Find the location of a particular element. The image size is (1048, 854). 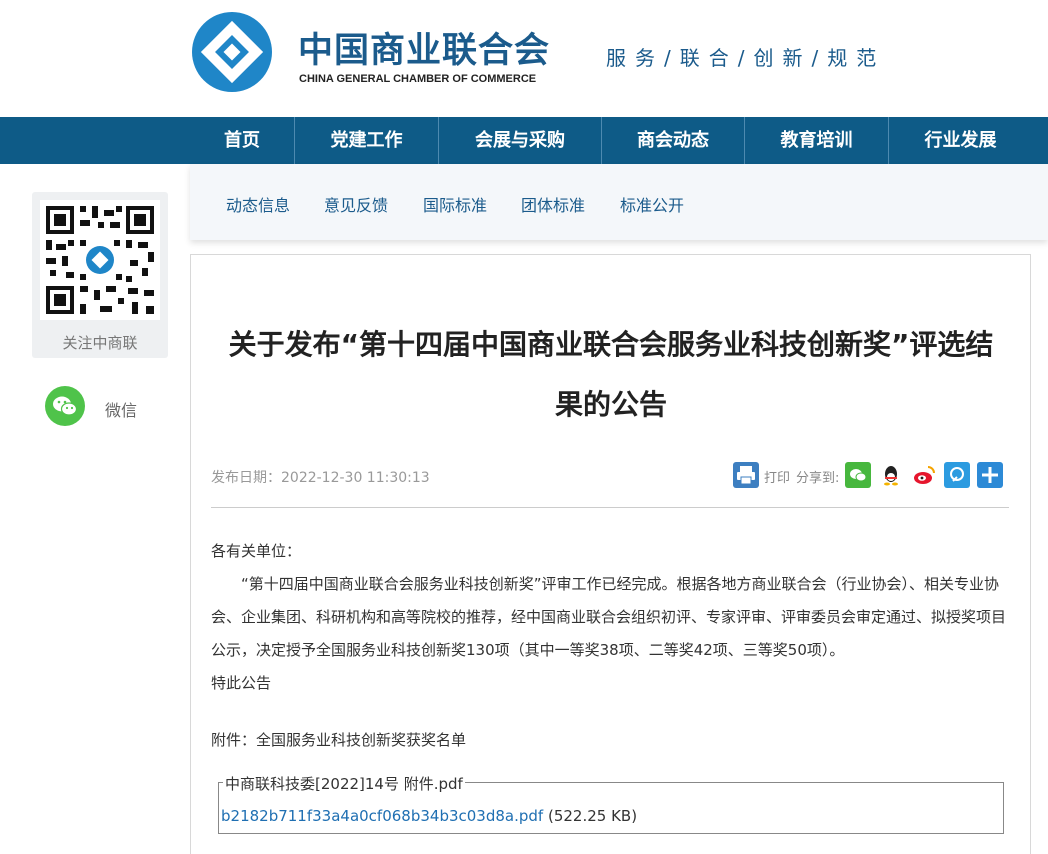

share-more-icon is located at coordinates (990, 475).